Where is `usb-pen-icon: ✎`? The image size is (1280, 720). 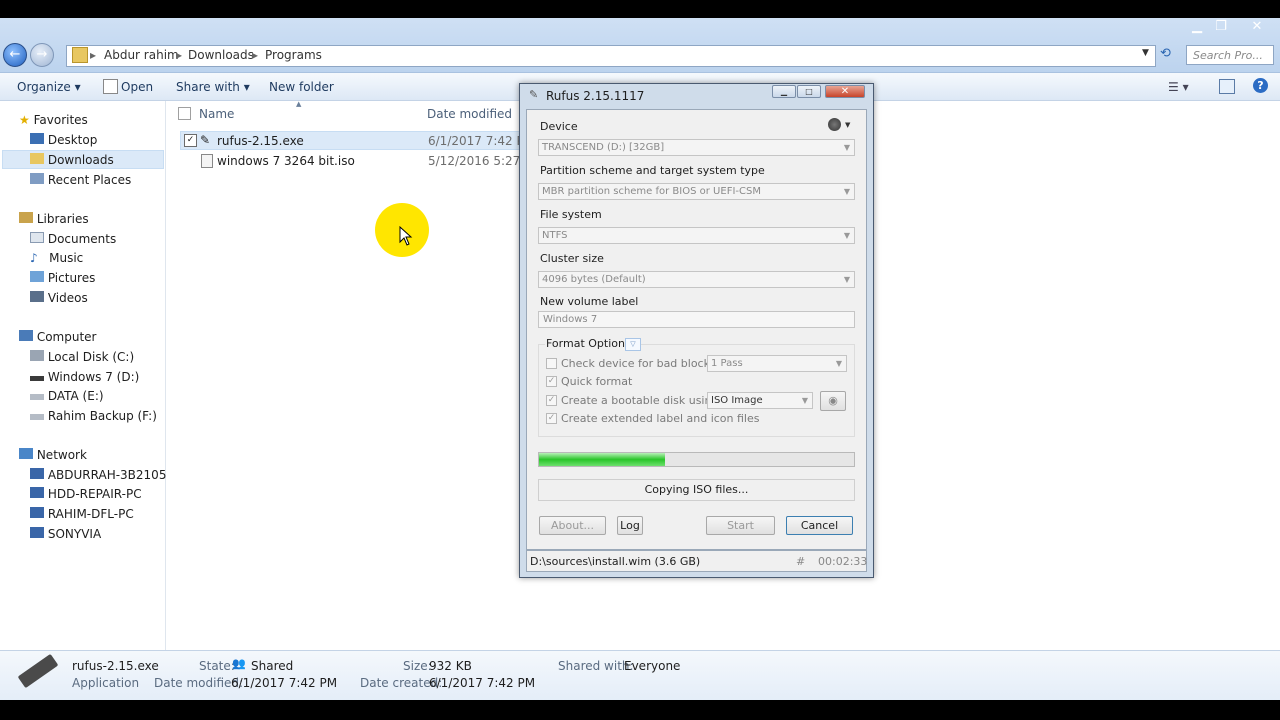
usb-pen-icon: ✎ is located at coordinates (205, 140).